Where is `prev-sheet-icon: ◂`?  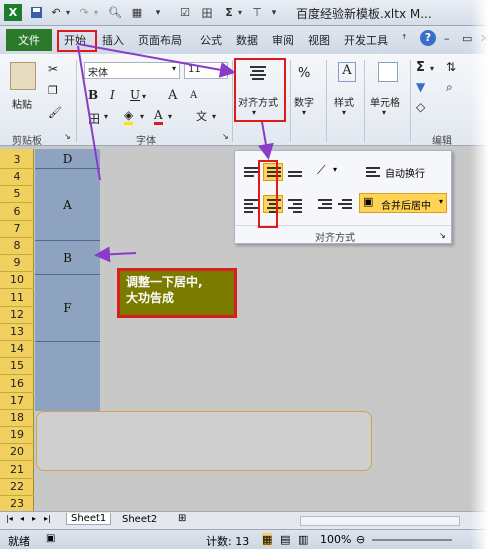 prev-sheet-icon: ◂ is located at coordinates (22, 518).